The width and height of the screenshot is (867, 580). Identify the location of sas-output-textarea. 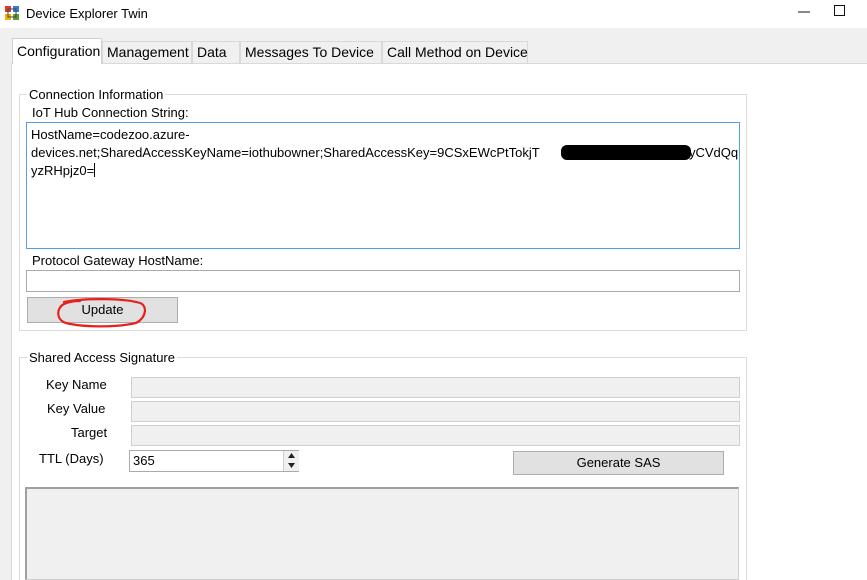
(382, 533).